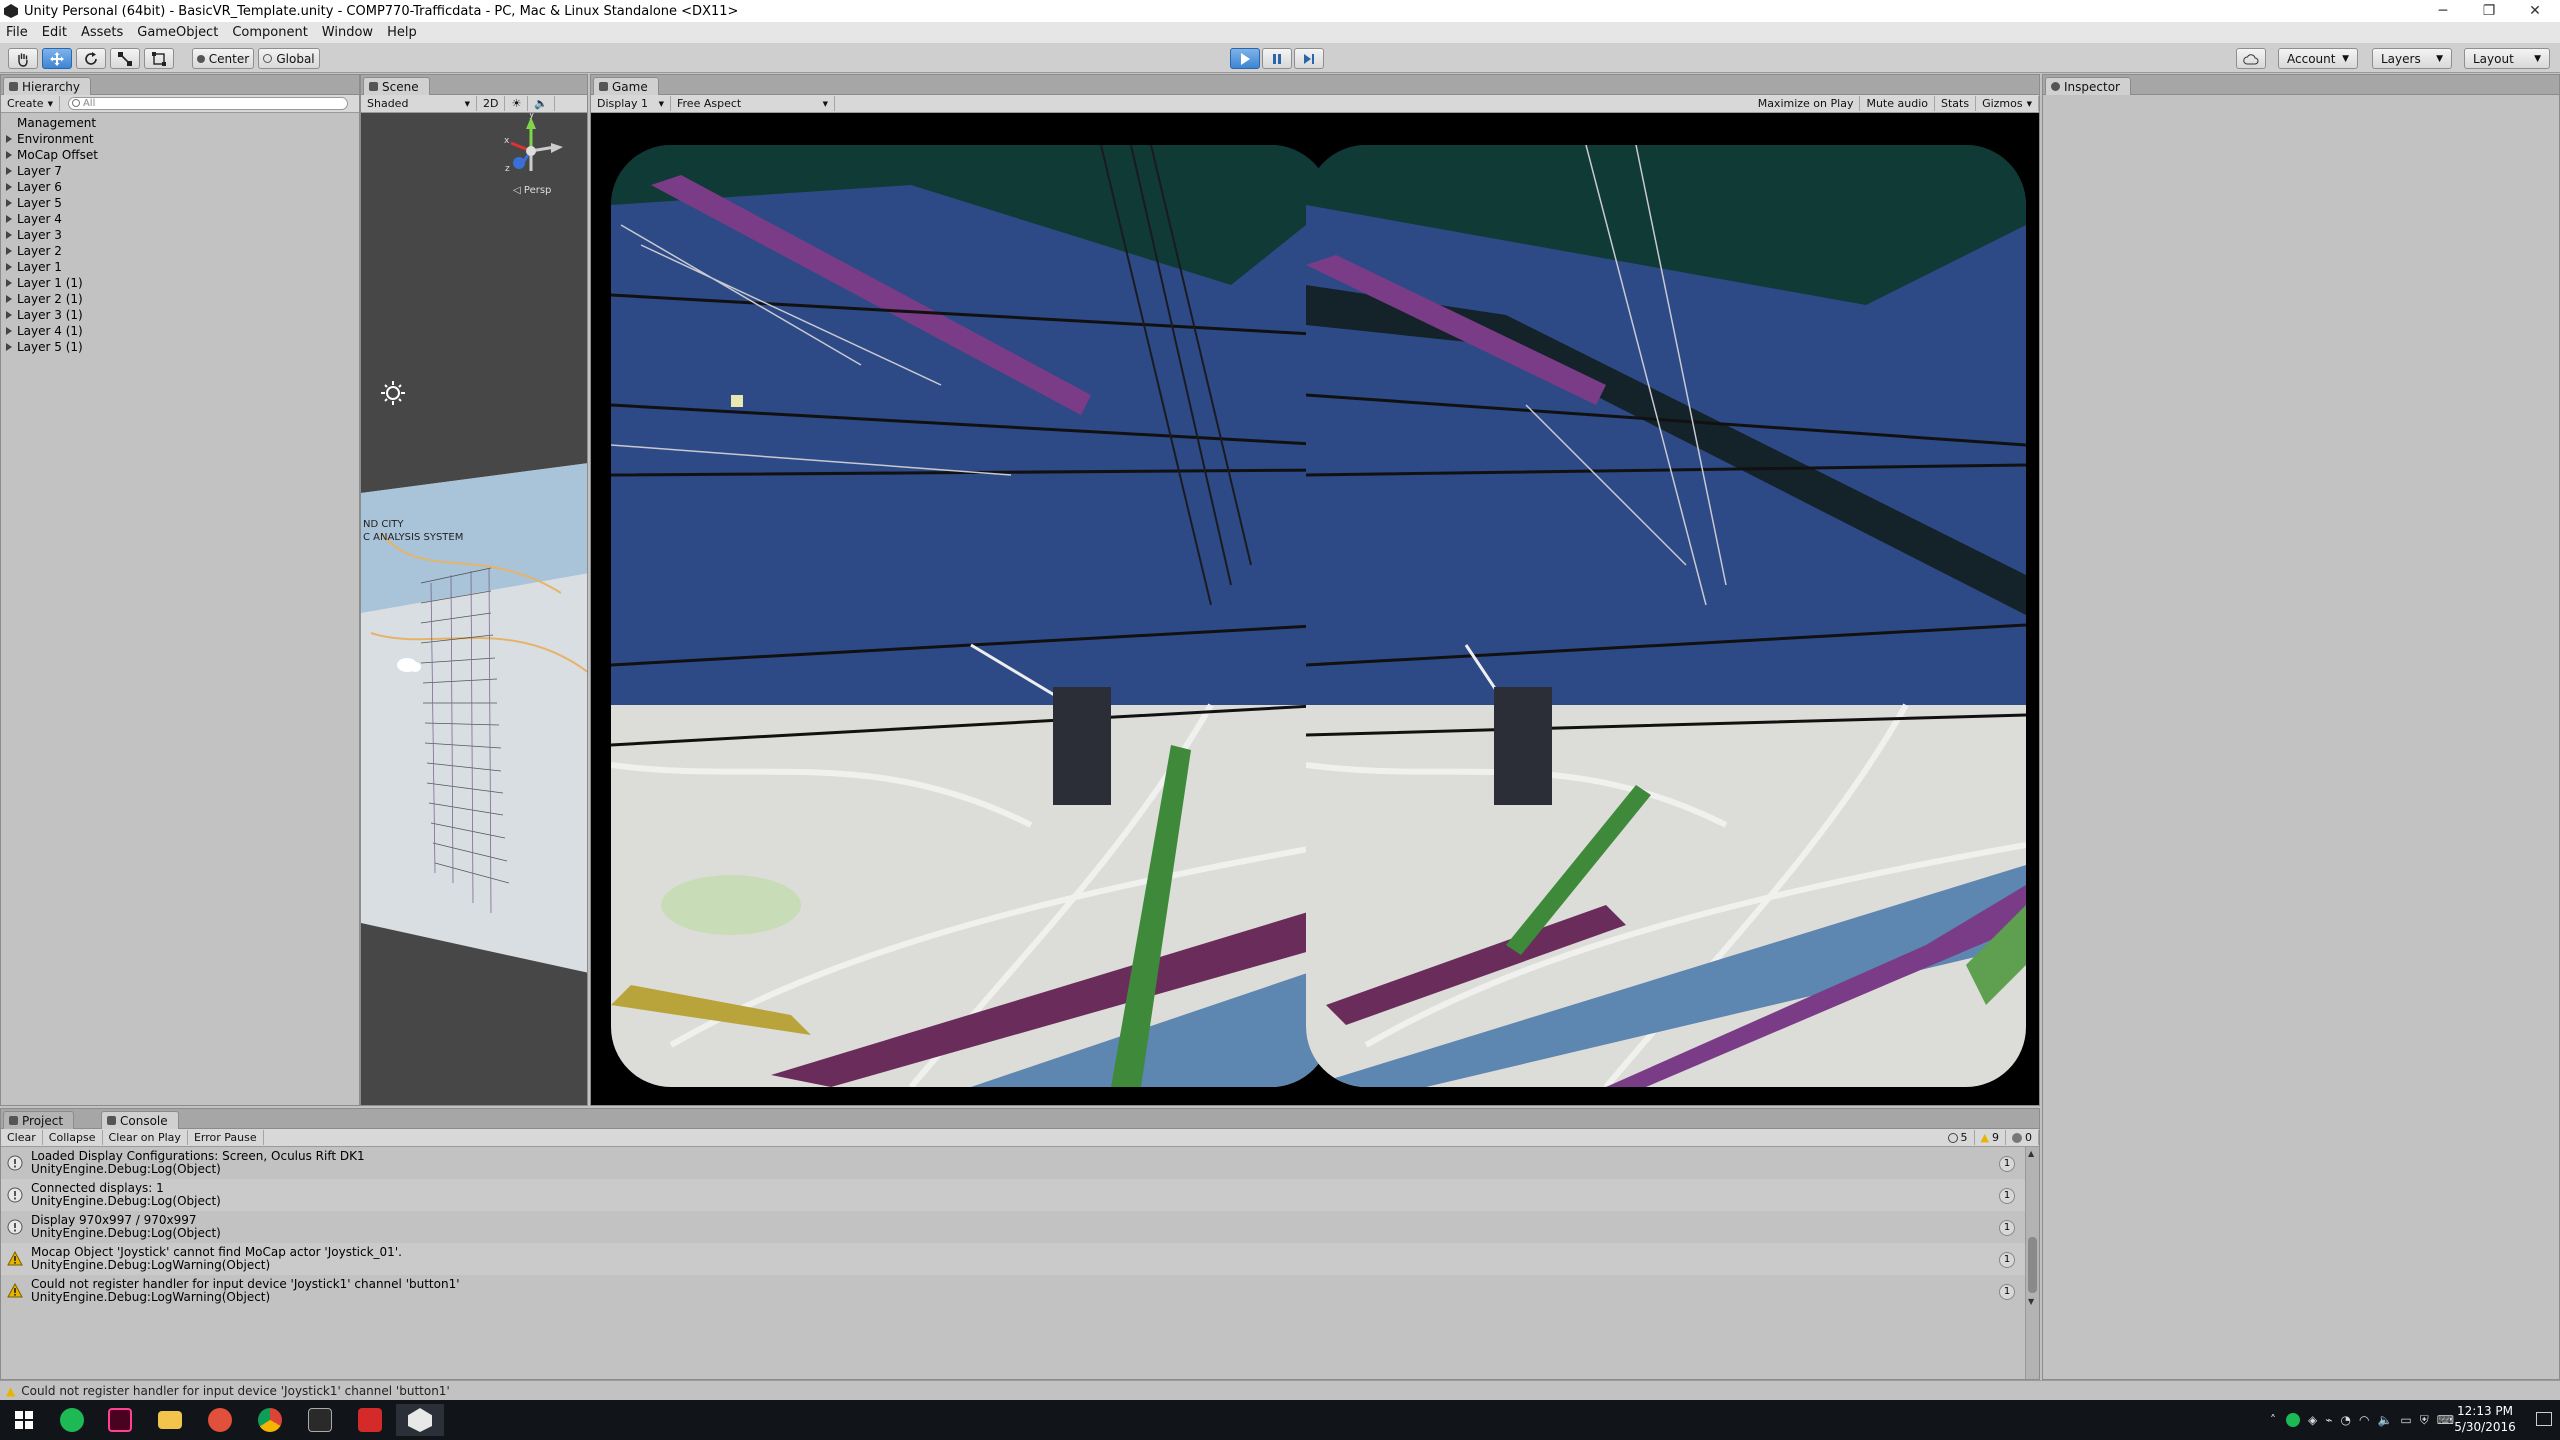  What do you see at coordinates (2031, 1301) in the screenshot?
I see `scroll-down-arrow-icon: ▼` at bounding box center [2031, 1301].